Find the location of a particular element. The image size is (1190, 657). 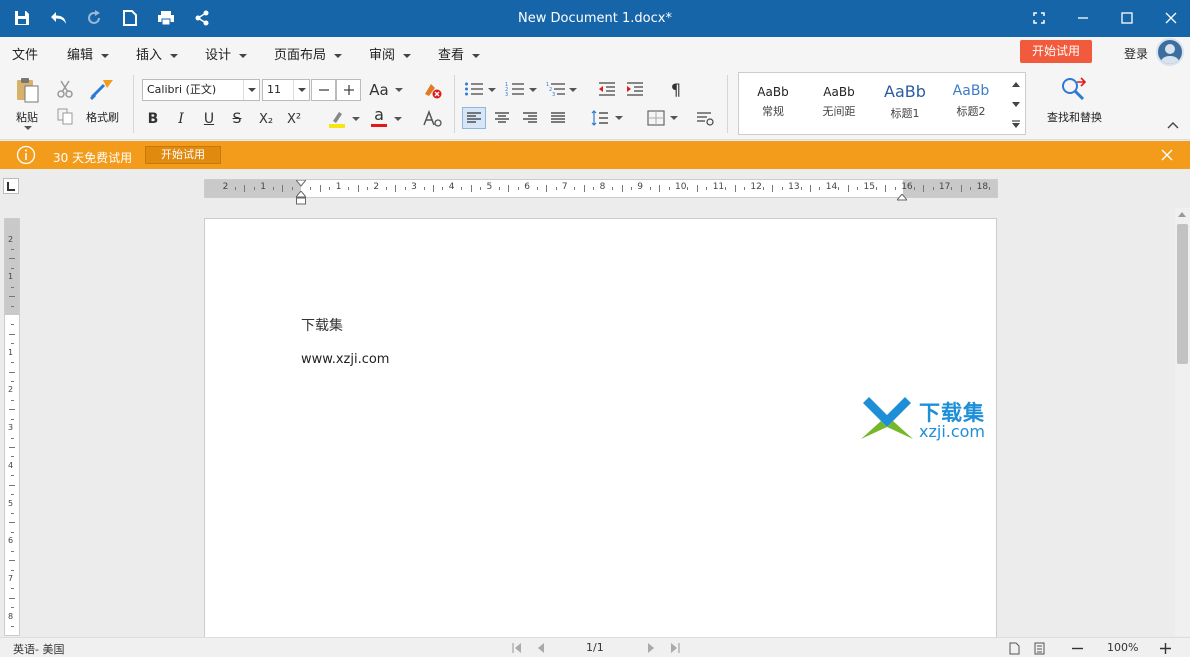

vertical-ruler: 2 1 1 2 3 4 5 6 7 8 is located at coordinates (12, 427).